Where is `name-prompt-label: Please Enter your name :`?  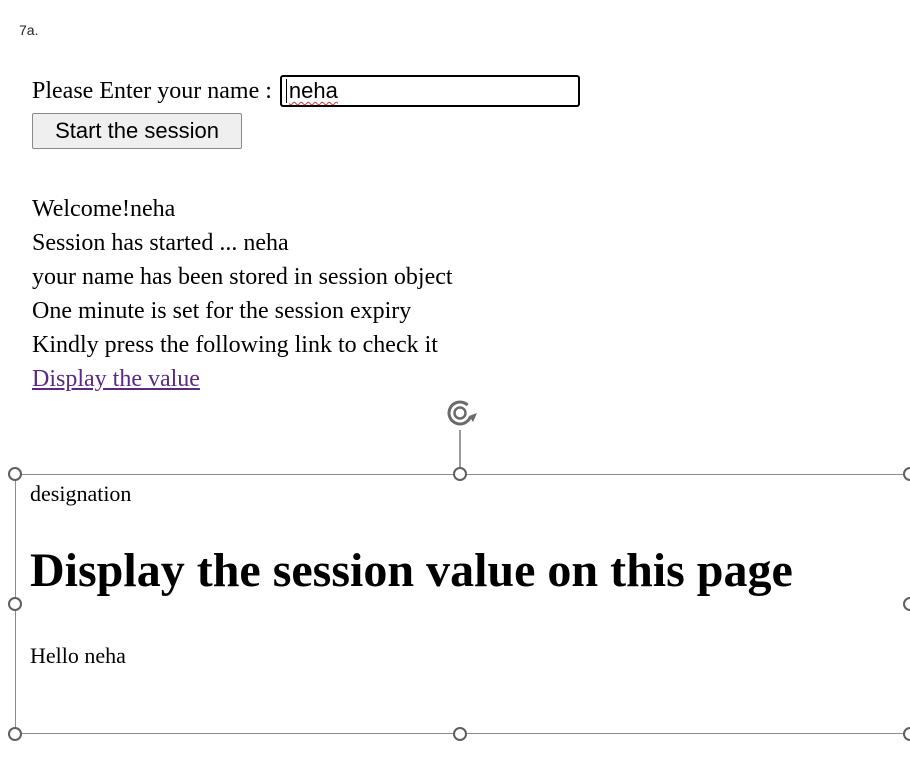 name-prompt-label: Please Enter your name : is located at coordinates (152, 90).